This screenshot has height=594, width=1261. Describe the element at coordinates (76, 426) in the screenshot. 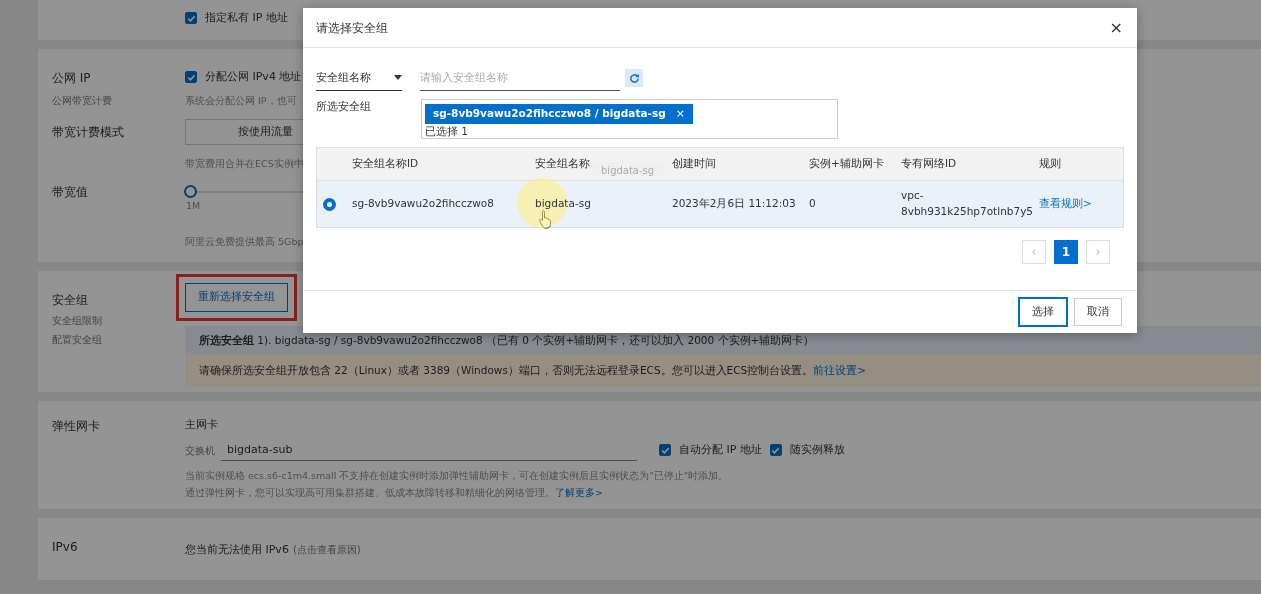

I see `section-title: 弹性网卡` at that location.